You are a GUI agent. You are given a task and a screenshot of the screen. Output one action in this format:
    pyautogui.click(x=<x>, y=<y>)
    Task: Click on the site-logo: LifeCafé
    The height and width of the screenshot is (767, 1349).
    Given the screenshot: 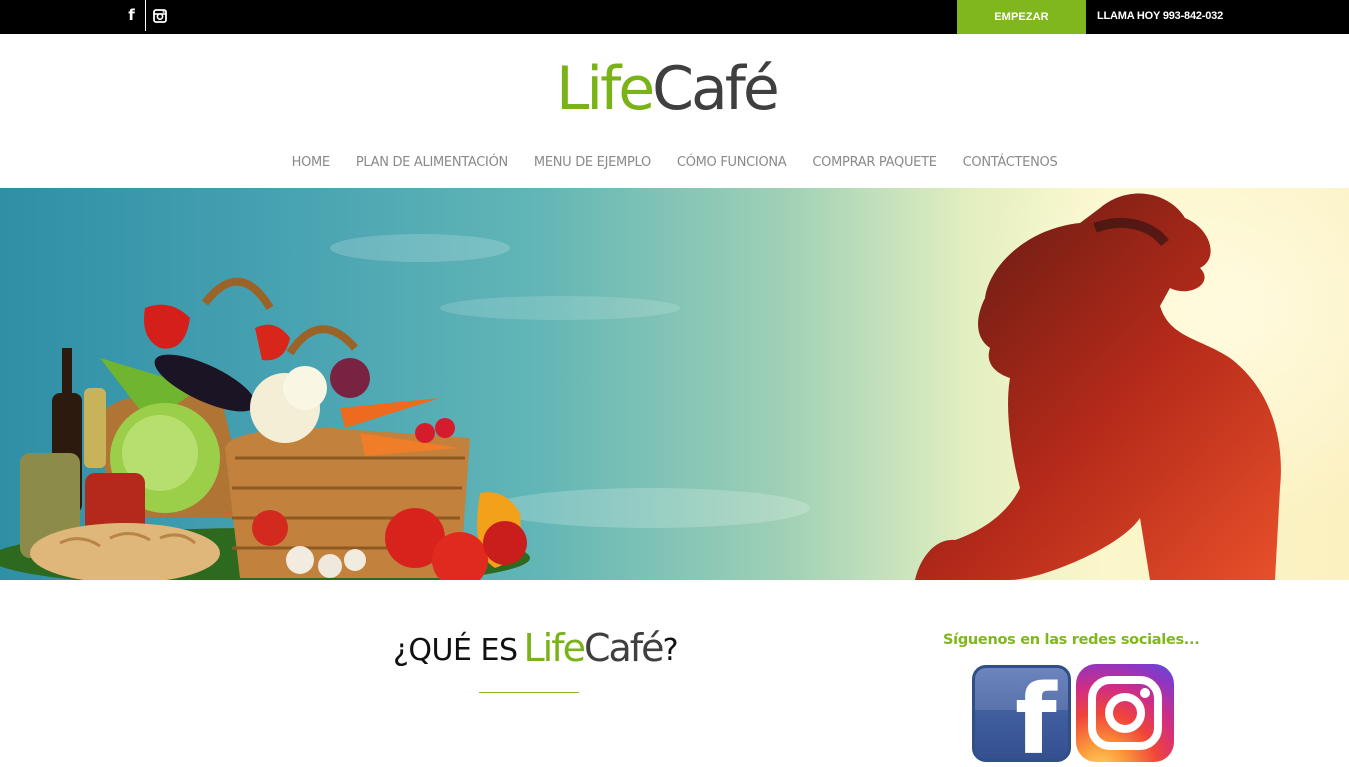 What is the action you would take?
    pyautogui.click(x=668, y=89)
    